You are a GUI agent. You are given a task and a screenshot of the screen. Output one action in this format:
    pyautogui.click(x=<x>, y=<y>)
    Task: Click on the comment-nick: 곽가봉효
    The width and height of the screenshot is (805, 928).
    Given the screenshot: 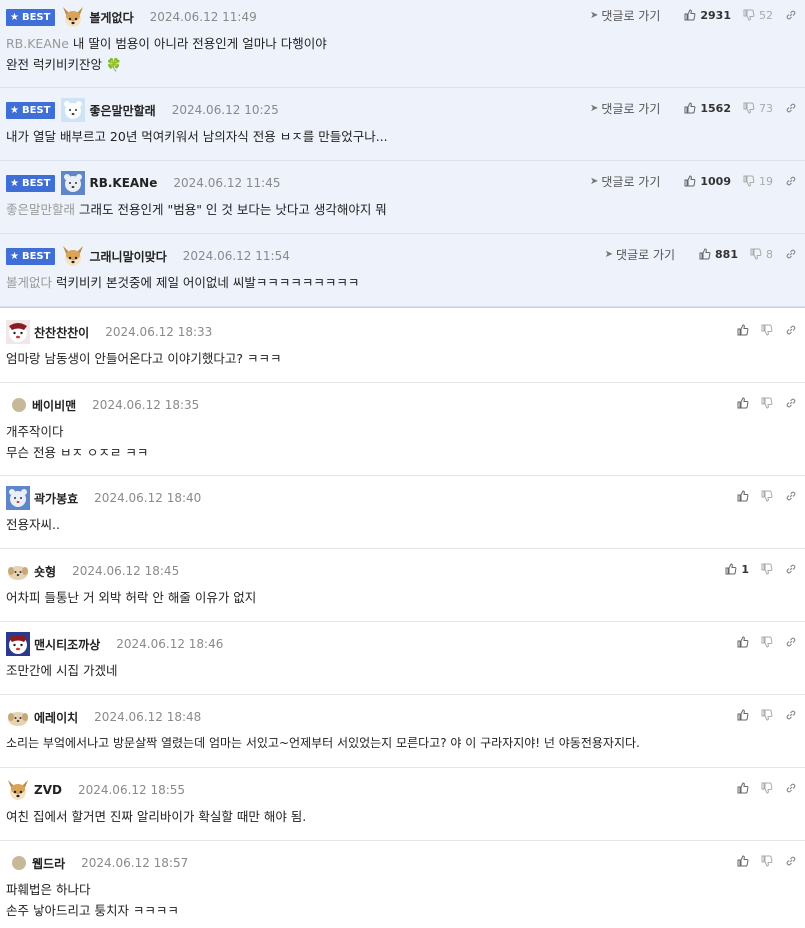 What is the action you would take?
    pyautogui.click(x=56, y=498)
    